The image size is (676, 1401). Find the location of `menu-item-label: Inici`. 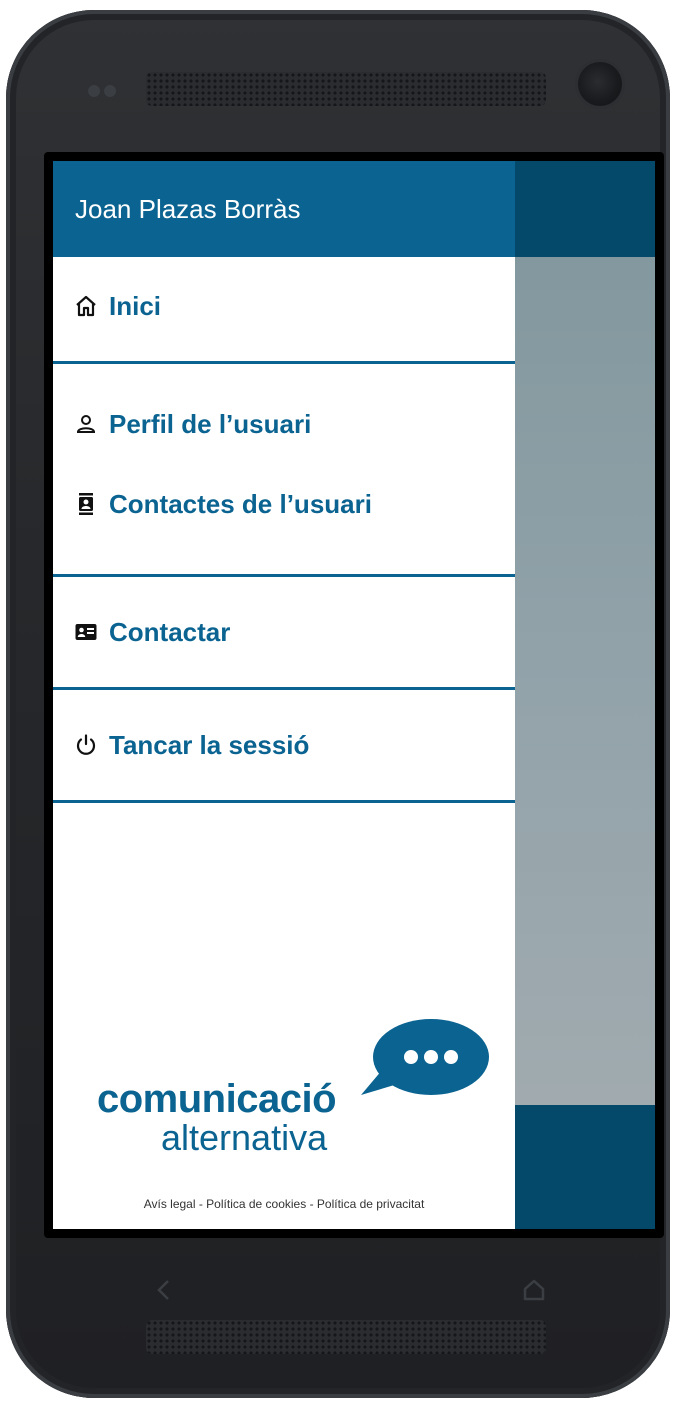

menu-item-label: Inici is located at coordinates (135, 305).